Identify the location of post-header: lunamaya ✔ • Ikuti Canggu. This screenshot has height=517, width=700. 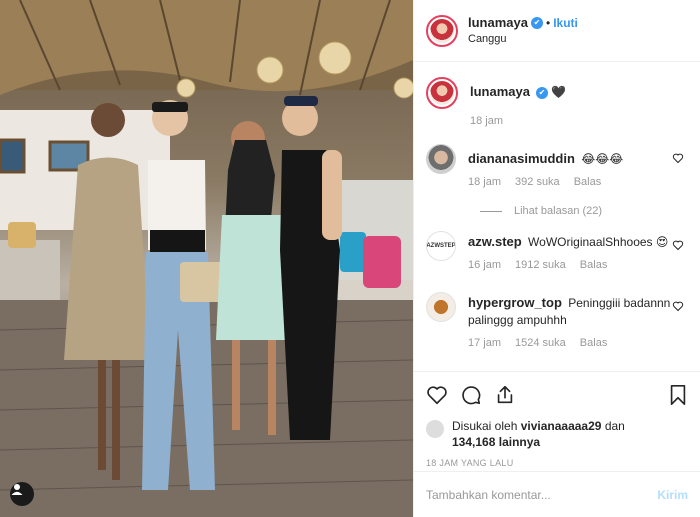
(557, 31).